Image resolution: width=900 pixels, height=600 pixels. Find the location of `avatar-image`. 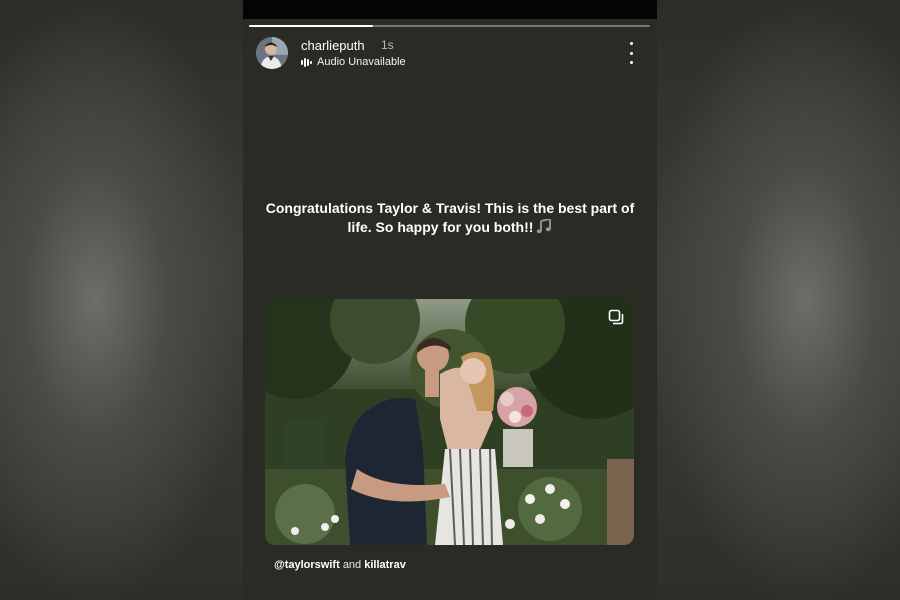

avatar-image is located at coordinates (272, 53).